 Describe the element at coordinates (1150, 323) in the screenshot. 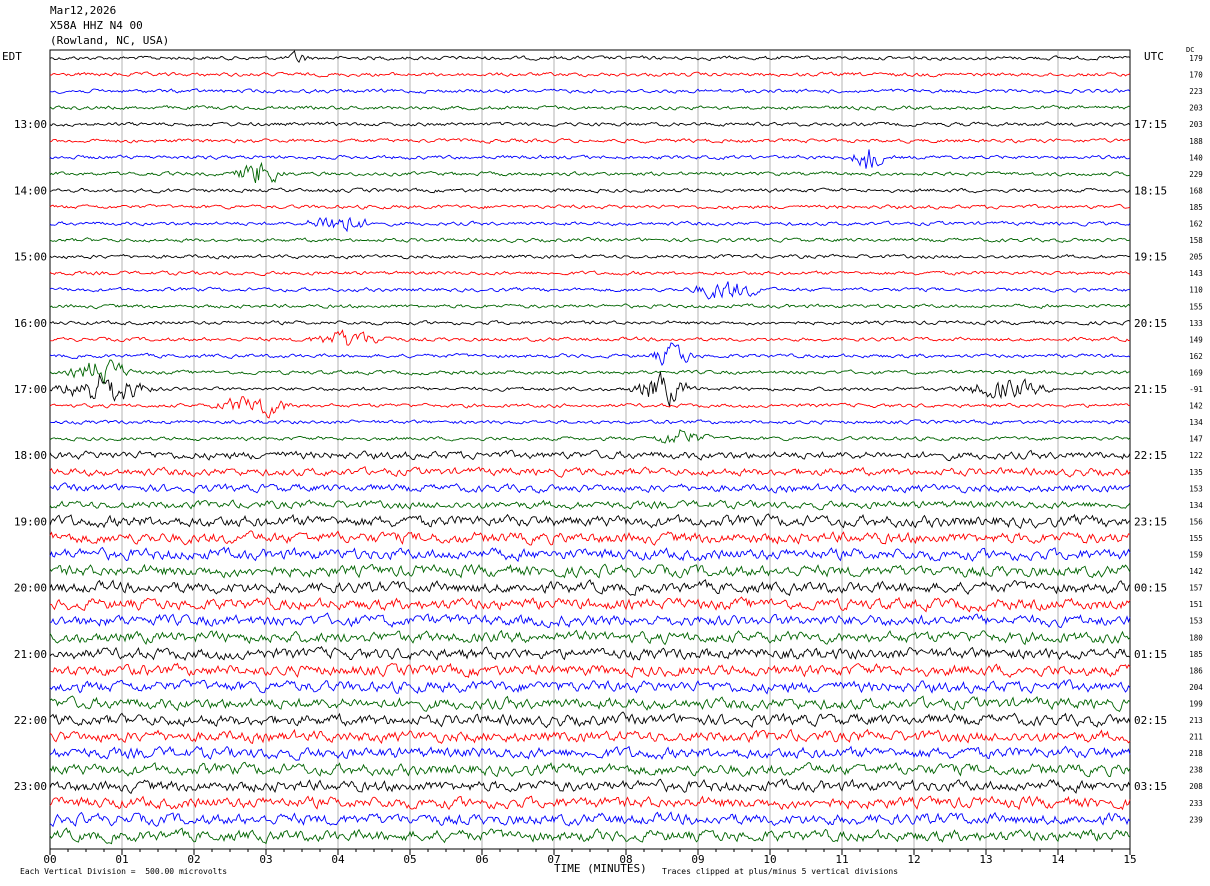

I see `right-hour-label: 20:15` at that location.